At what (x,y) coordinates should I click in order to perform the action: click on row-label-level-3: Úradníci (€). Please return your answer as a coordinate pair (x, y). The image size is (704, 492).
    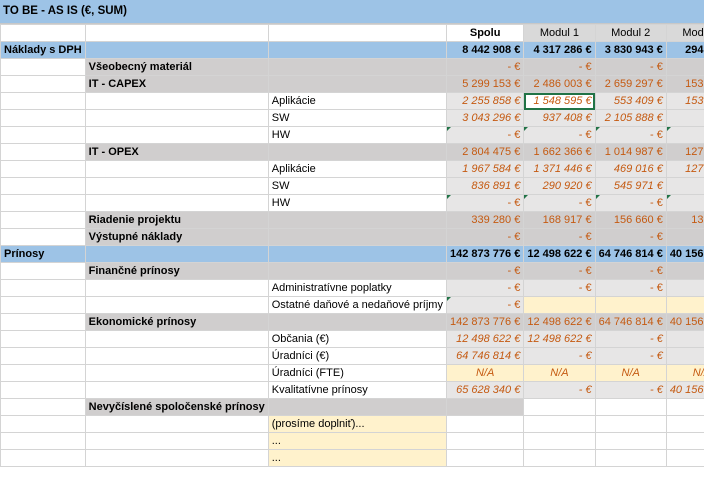
    Looking at the image, I should click on (357, 356).